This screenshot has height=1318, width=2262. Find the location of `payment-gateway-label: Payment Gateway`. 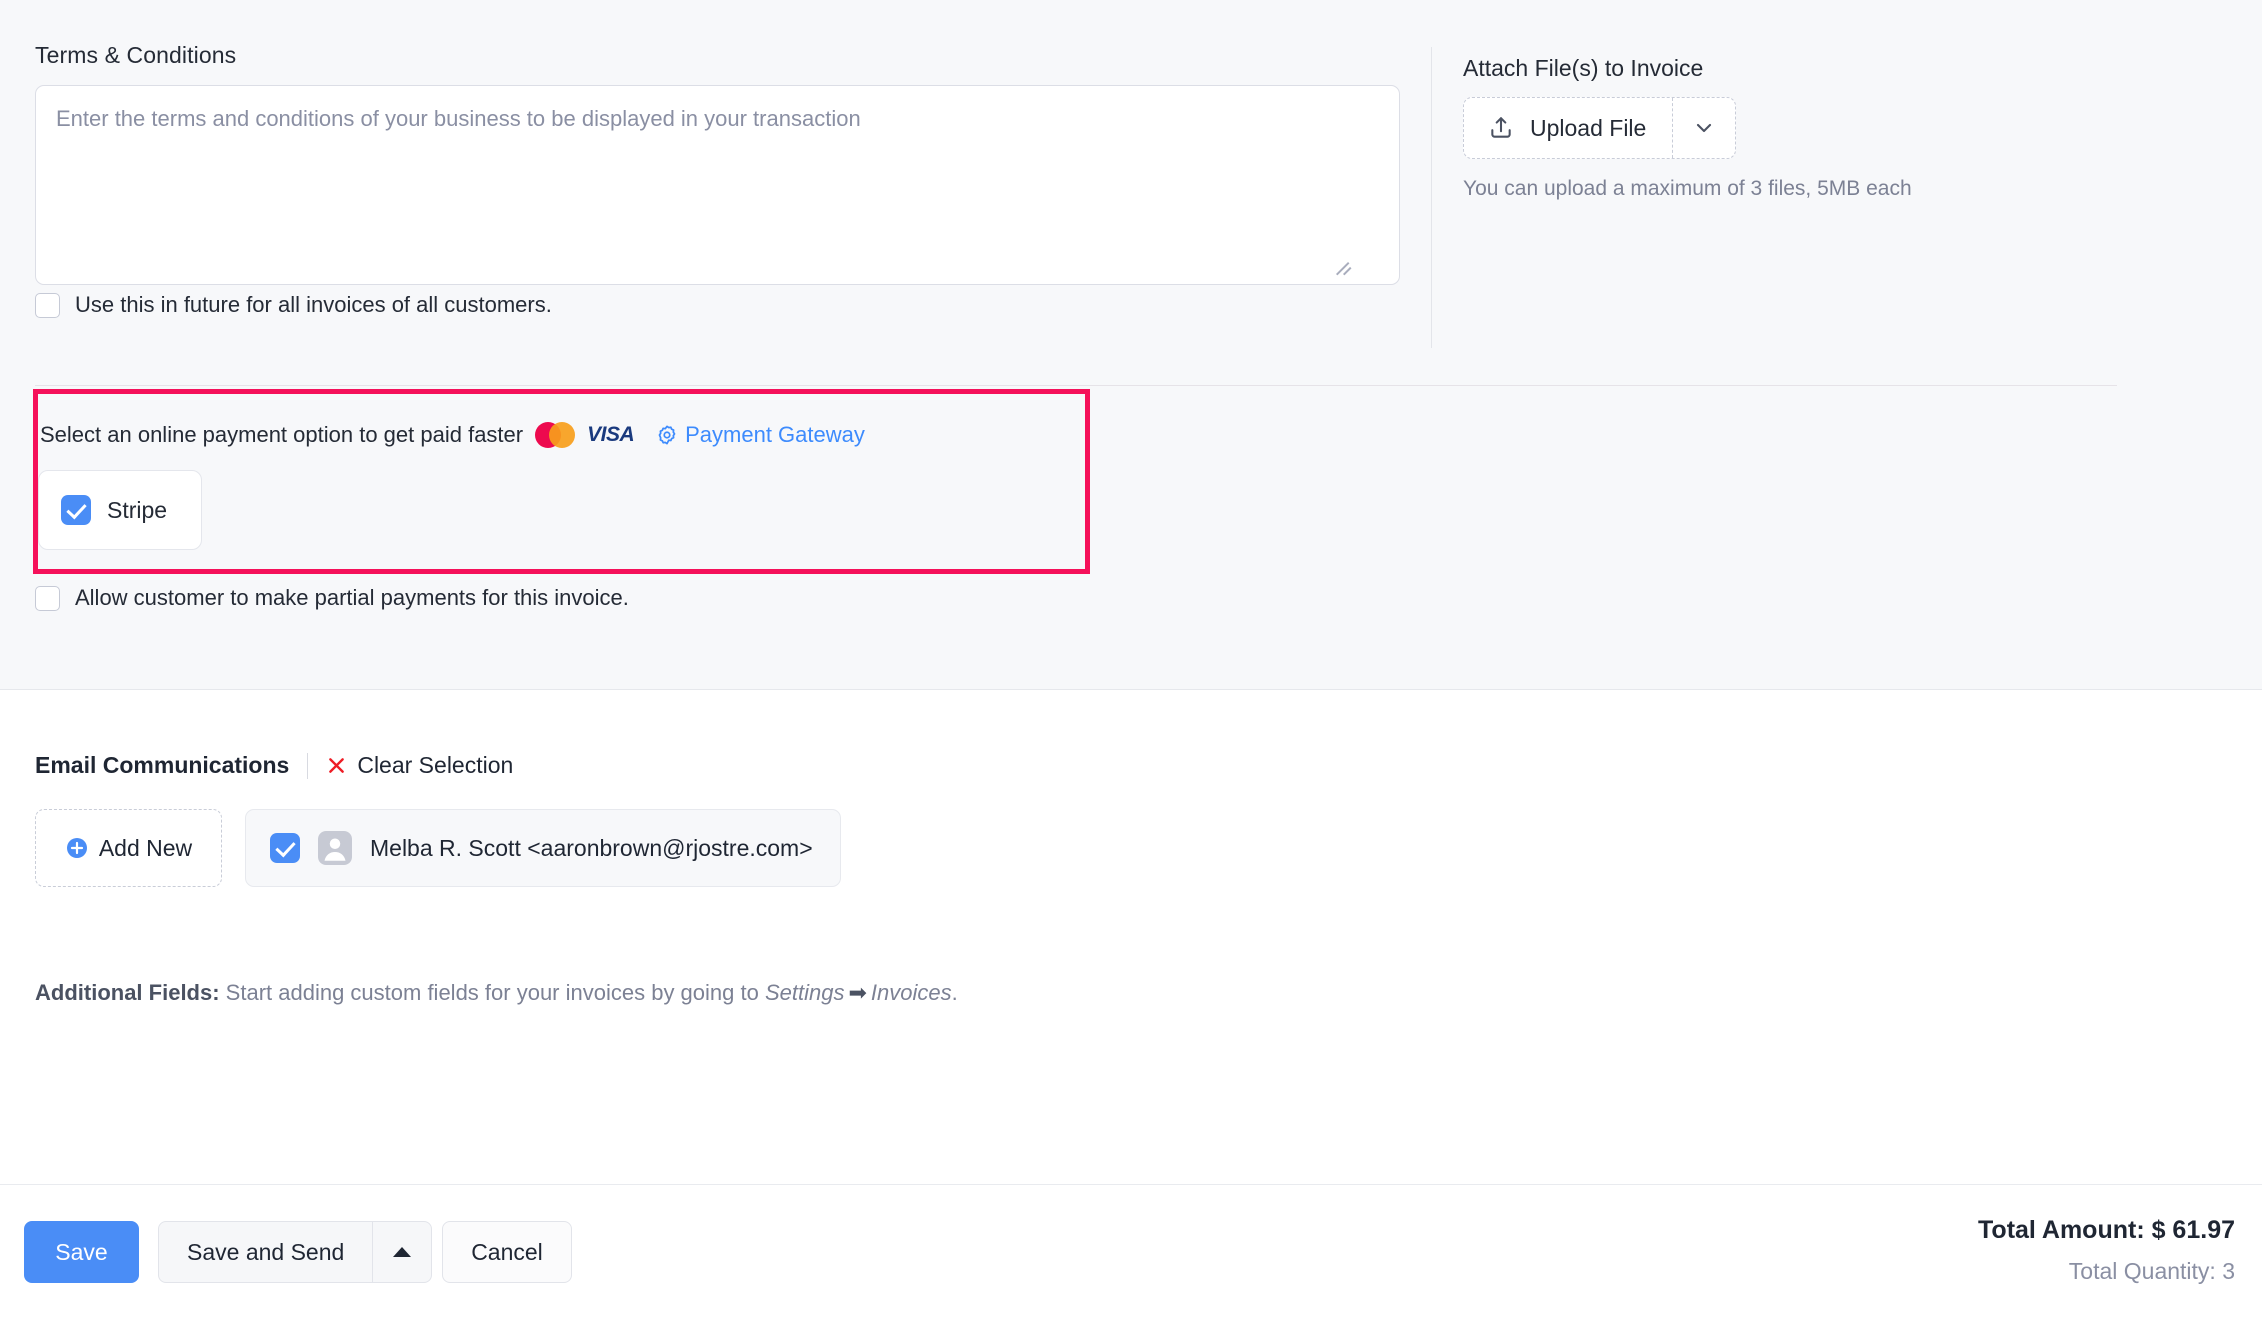

payment-gateway-label: Payment Gateway is located at coordinates (775, 434).